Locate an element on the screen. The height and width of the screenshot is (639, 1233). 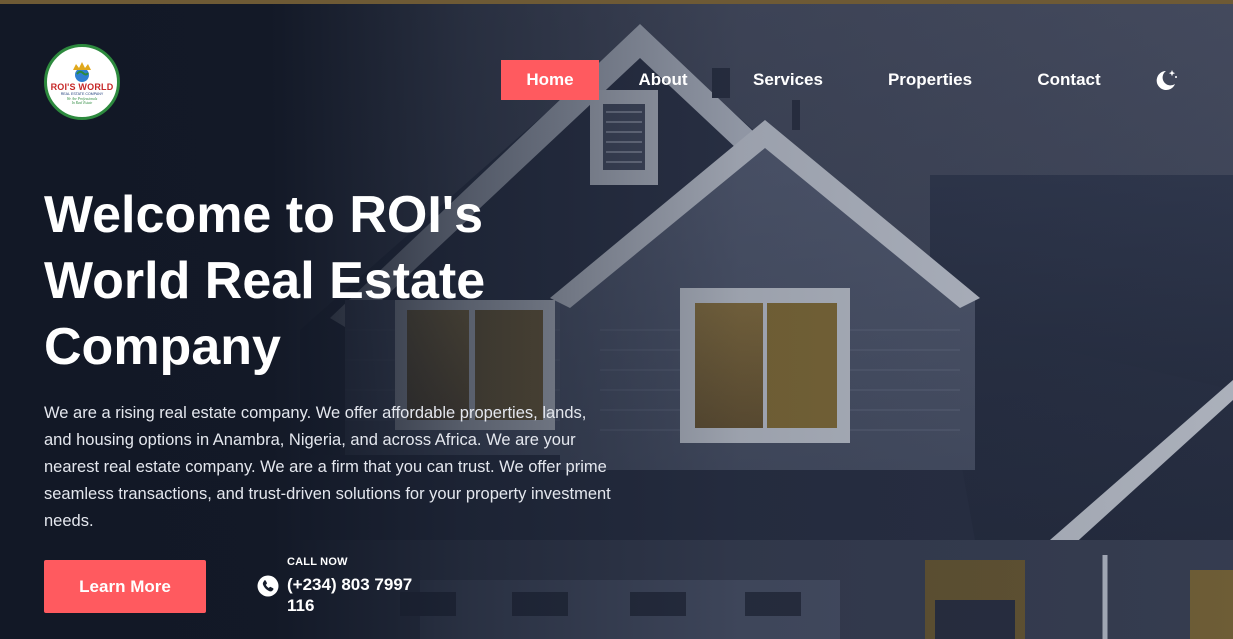
moon-stars-icon is located at coordinates (1165, 80).